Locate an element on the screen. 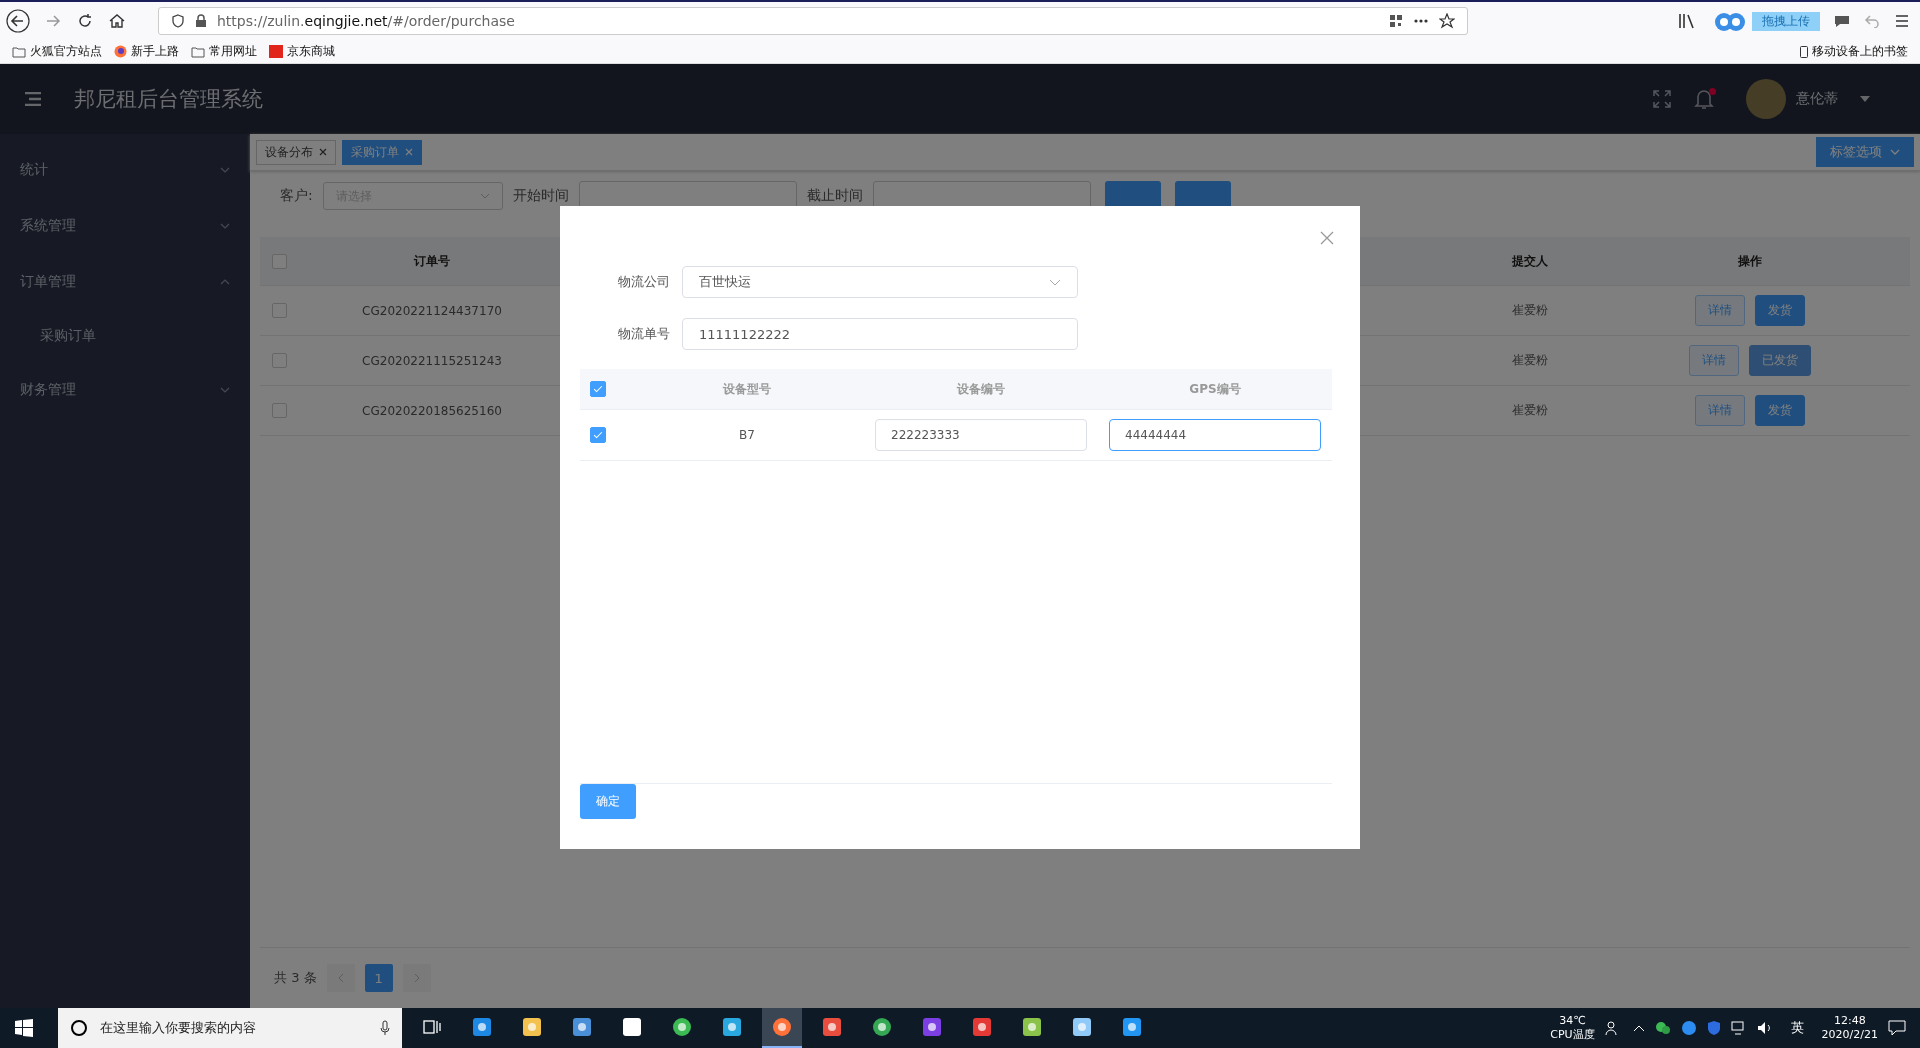 The width and height of the screenshot is (1920, 1048). taskbar-search-field: 在这里输入你要搜索的内容 is located at coordinates (230, 1028).